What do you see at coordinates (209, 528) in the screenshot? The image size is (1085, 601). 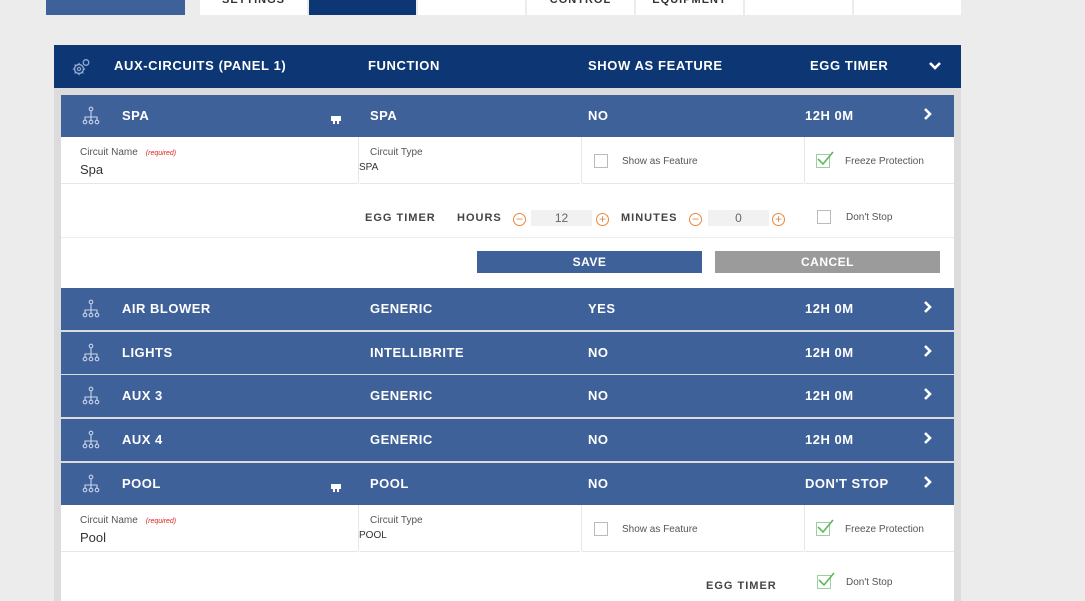 I see `circuit-name-field: Circuit Name (required) Pool` at bounding box center [209, 528].